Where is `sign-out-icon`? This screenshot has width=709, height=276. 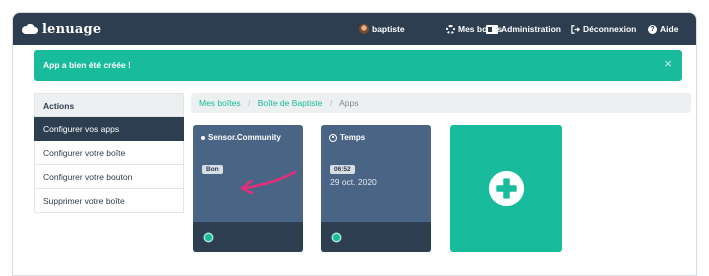
sign-out-icon is located at coordinates (575, 29).